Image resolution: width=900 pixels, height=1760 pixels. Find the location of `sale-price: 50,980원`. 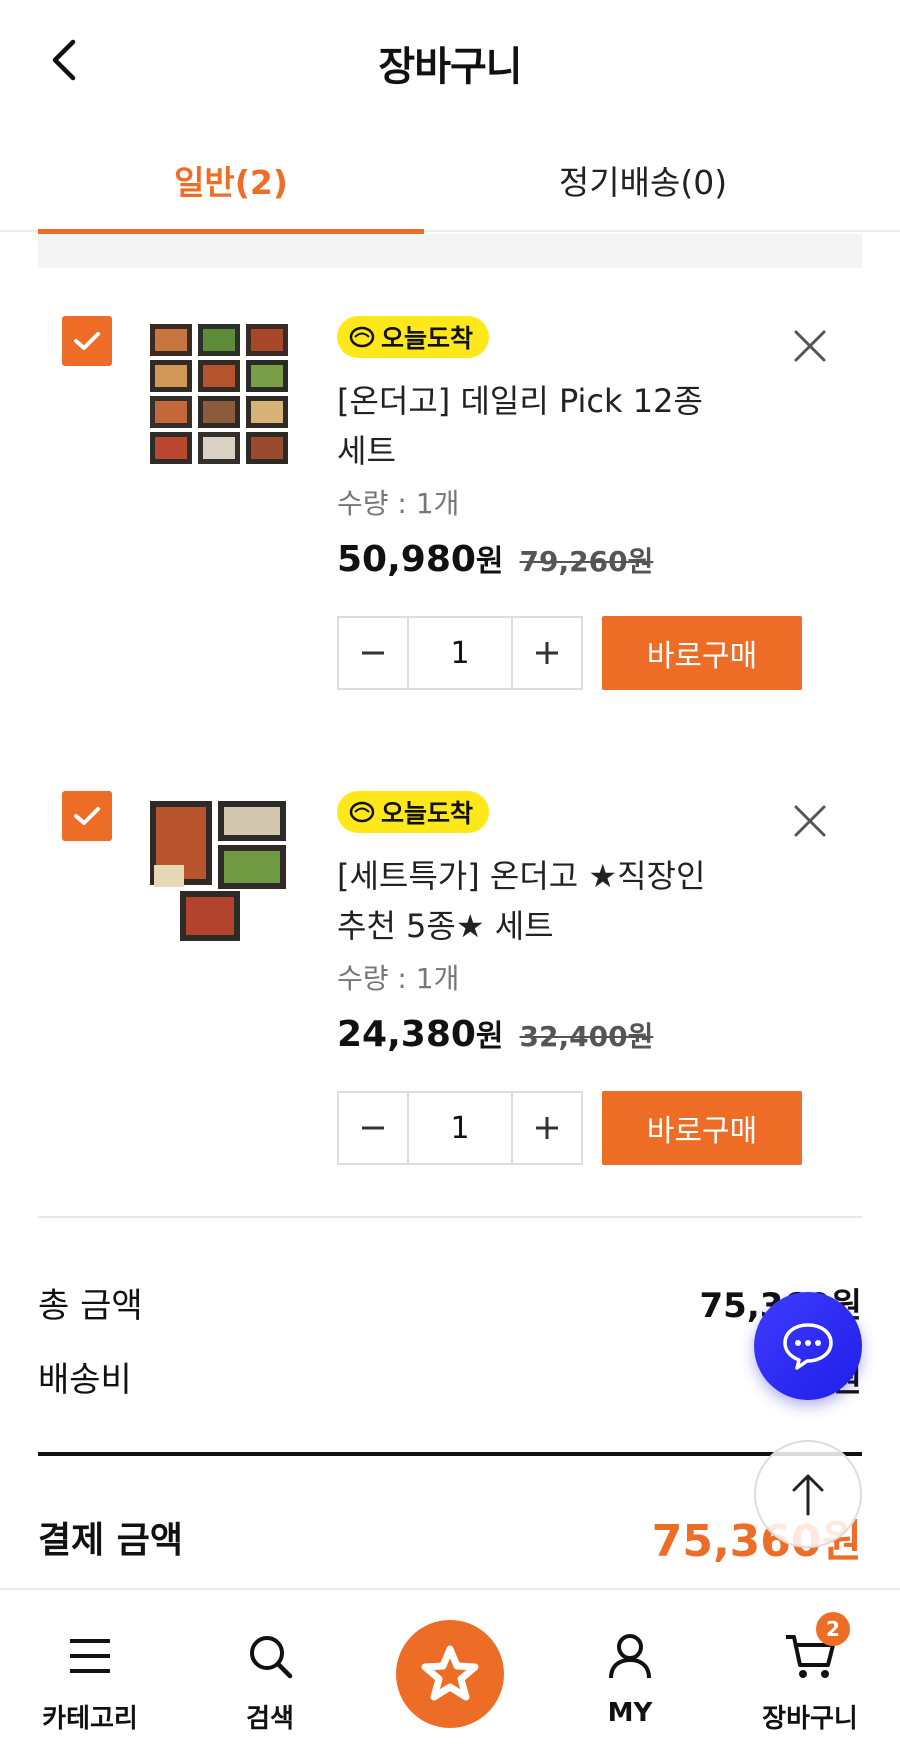

sale-price: 50,980원 is located at coordinates (420, 558).